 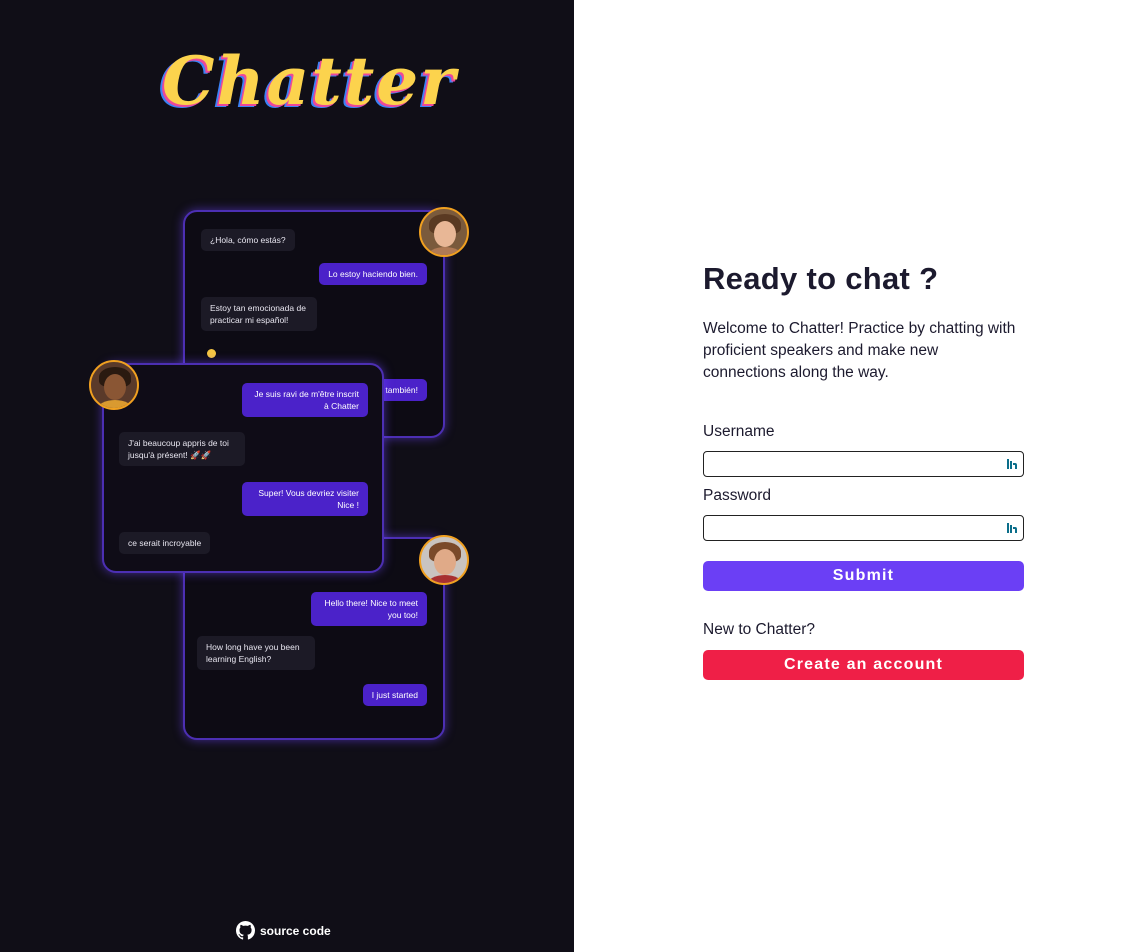 I want to click on chat-bubble: ce serait incroyable, so click(x=165, y=543).